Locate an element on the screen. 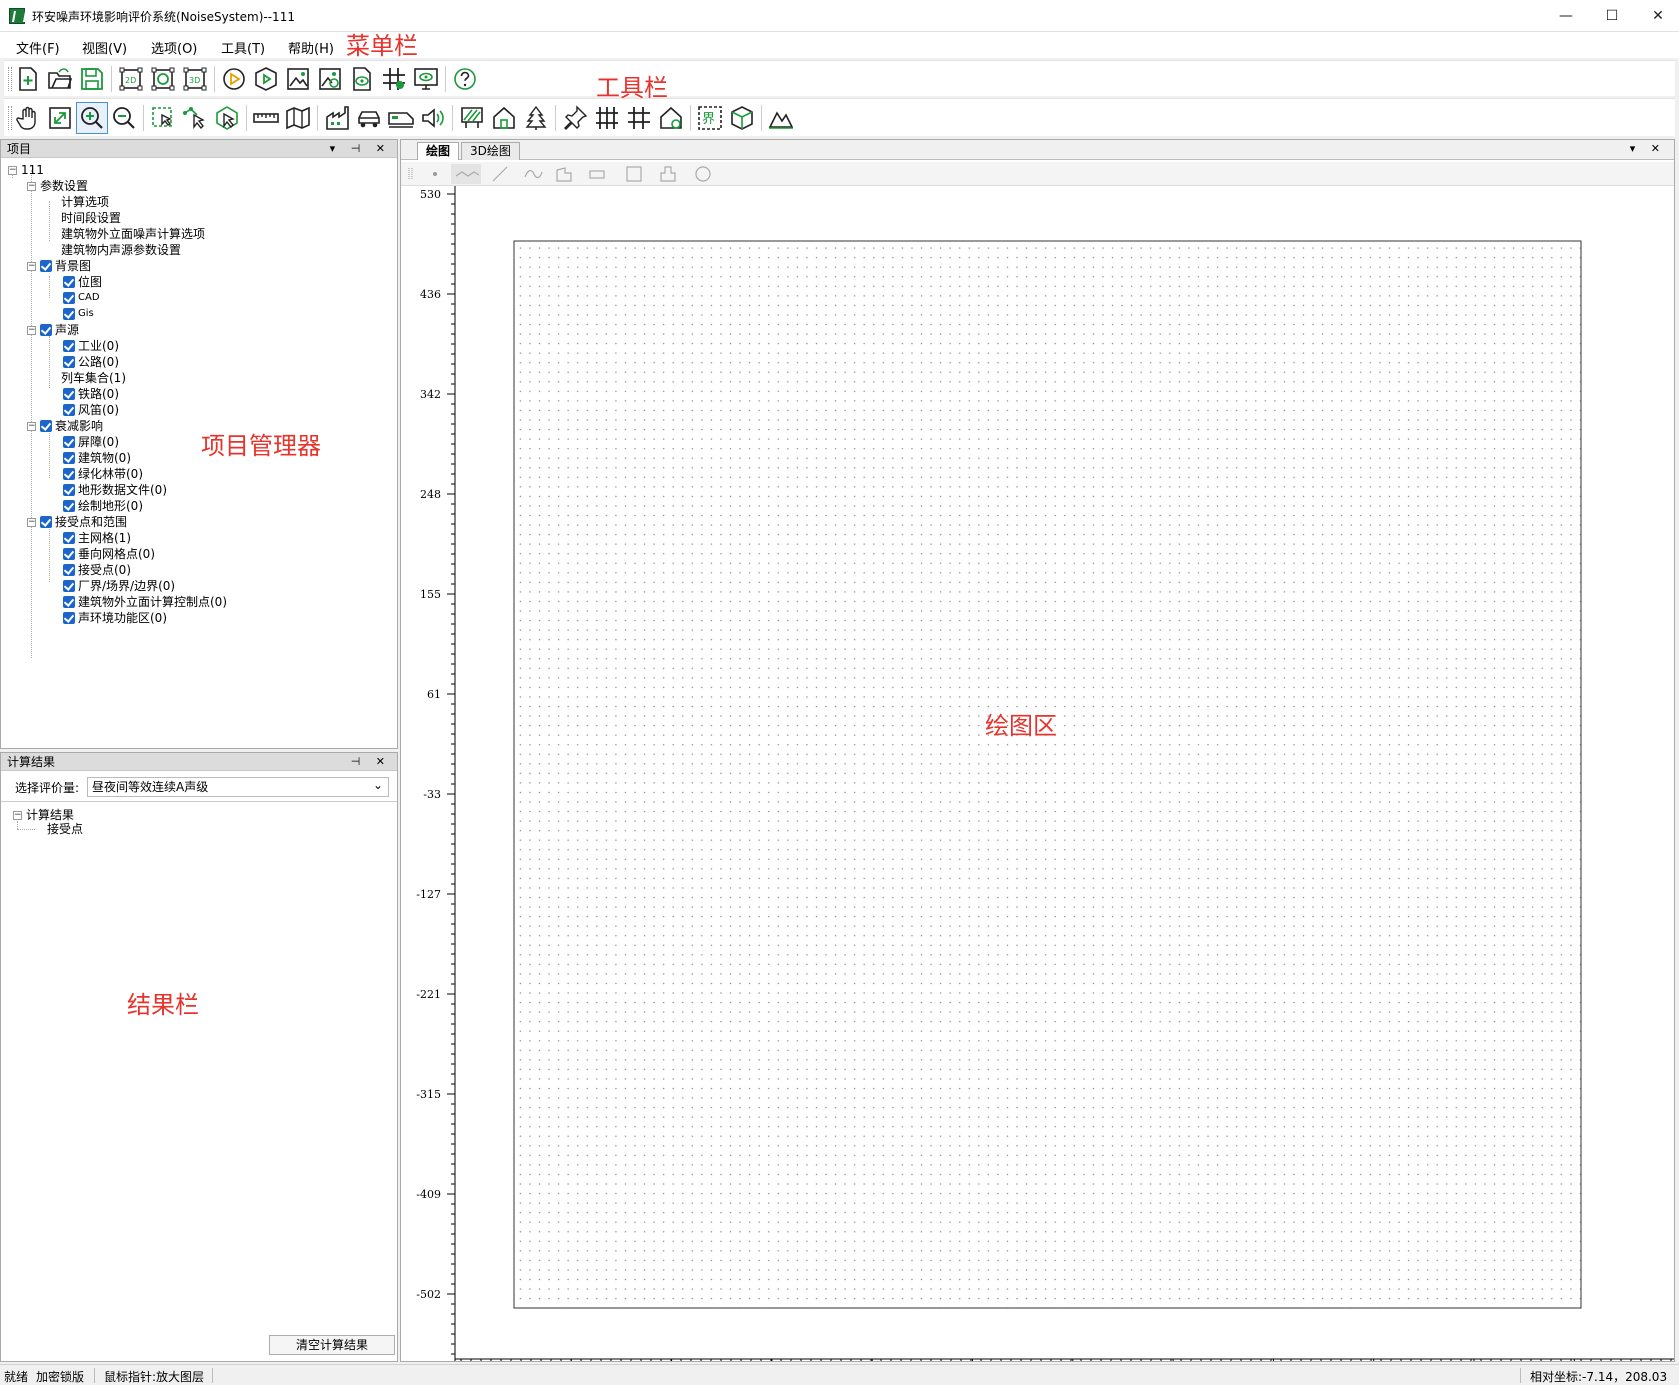 Image resolution: width=1679 pixels, height=1385 pixels. tree-item-indoor-source-params: 建筑物内声源参数设置 is located at coordinates (121, 250).